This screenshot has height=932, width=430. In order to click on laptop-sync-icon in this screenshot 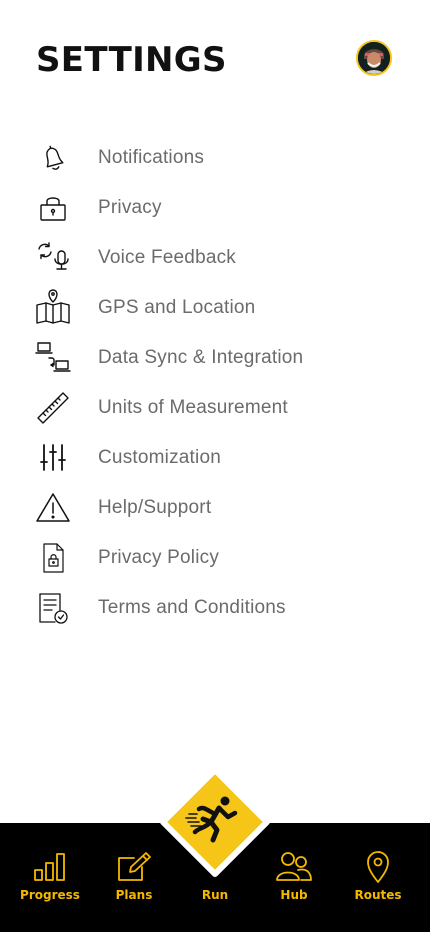, I will do `click(53, 358)`.